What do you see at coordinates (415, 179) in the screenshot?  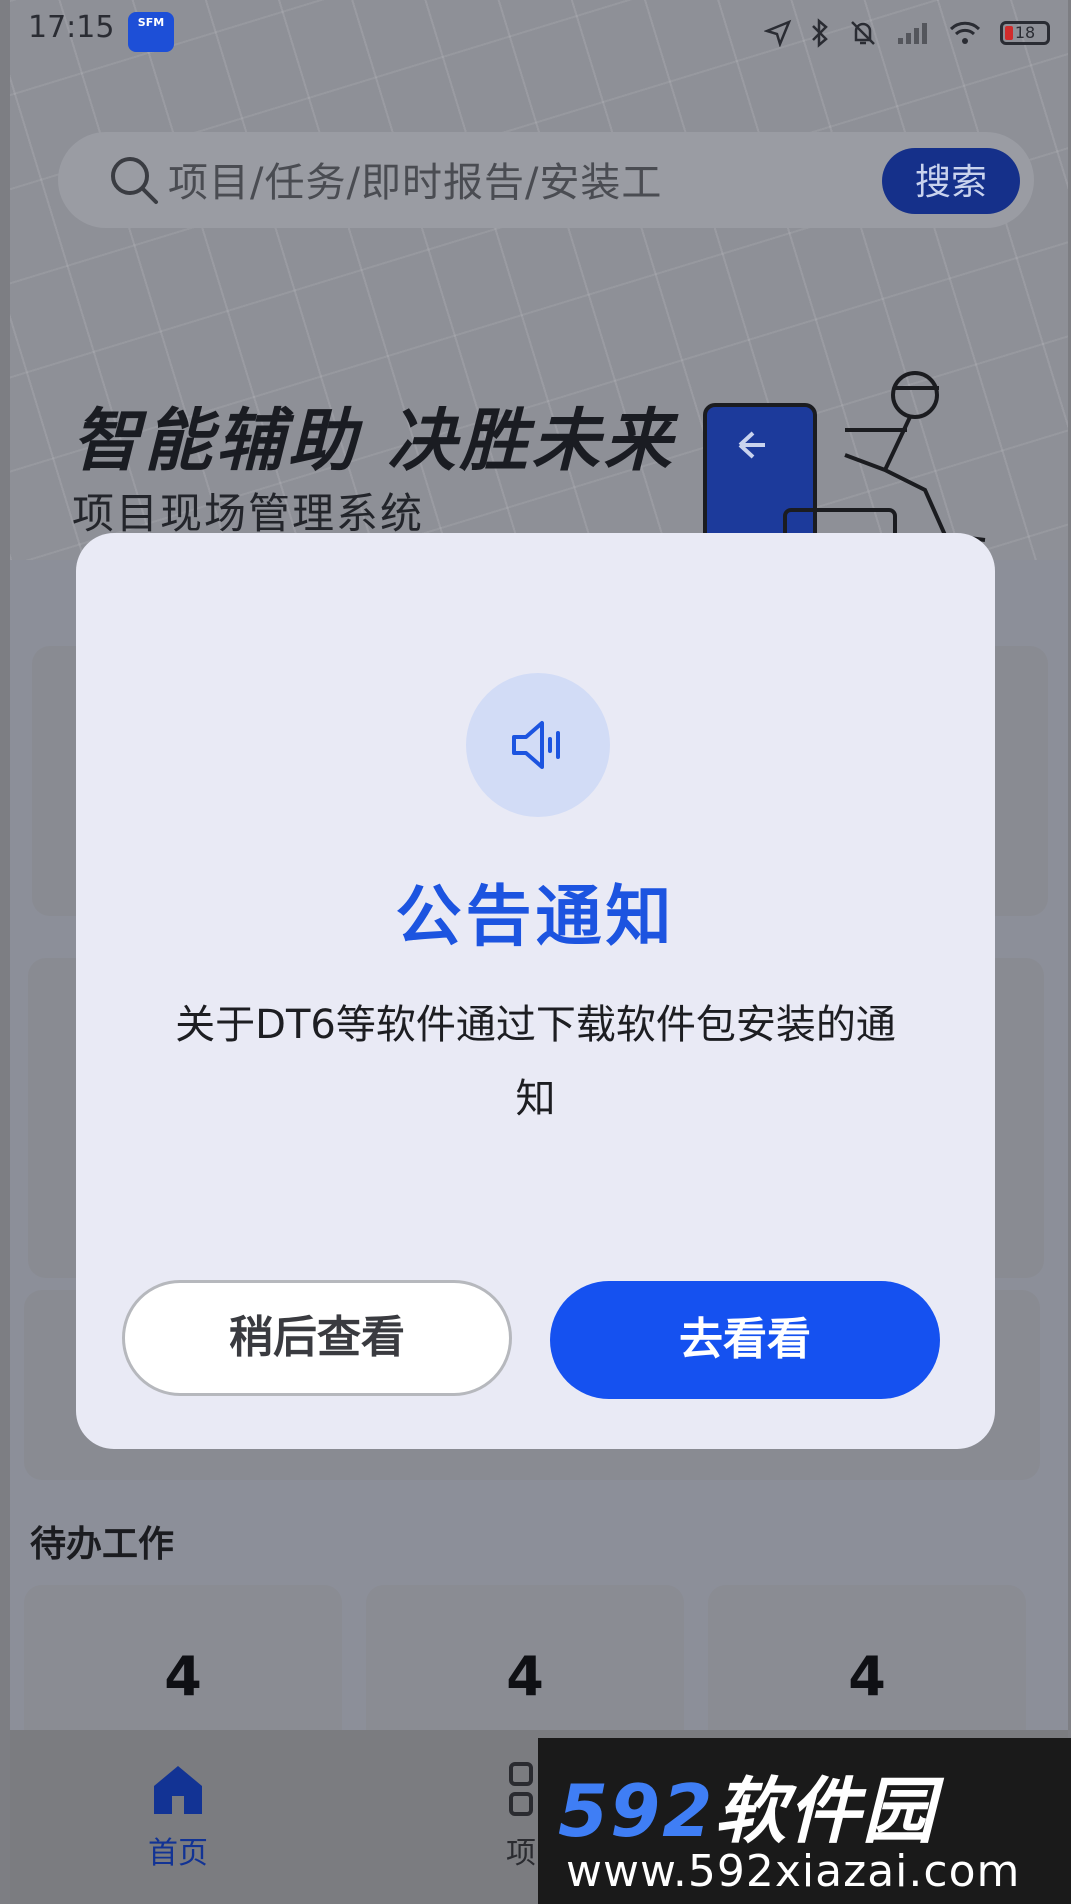 I see `search-input: 项目/任务/即时报告/安装工` at bounding box center [415, 179].